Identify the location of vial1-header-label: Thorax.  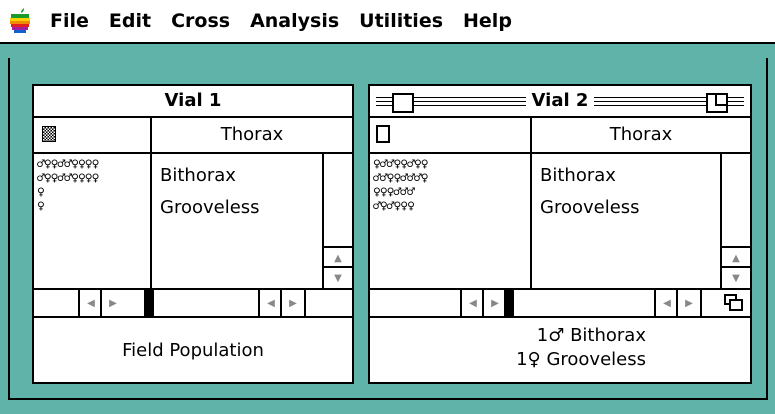
(252, 134).